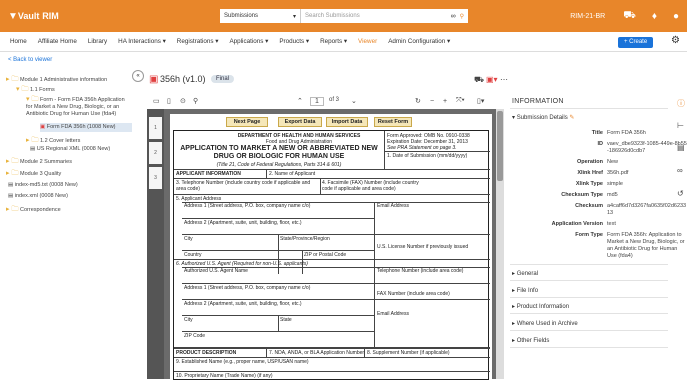 Image resolution: width=687 pixels, height=380 pixels. What do you see at coordinates (654, 16) in the screenshot?
I see `notification-icon: ♦` at bounding box center [654, 16].